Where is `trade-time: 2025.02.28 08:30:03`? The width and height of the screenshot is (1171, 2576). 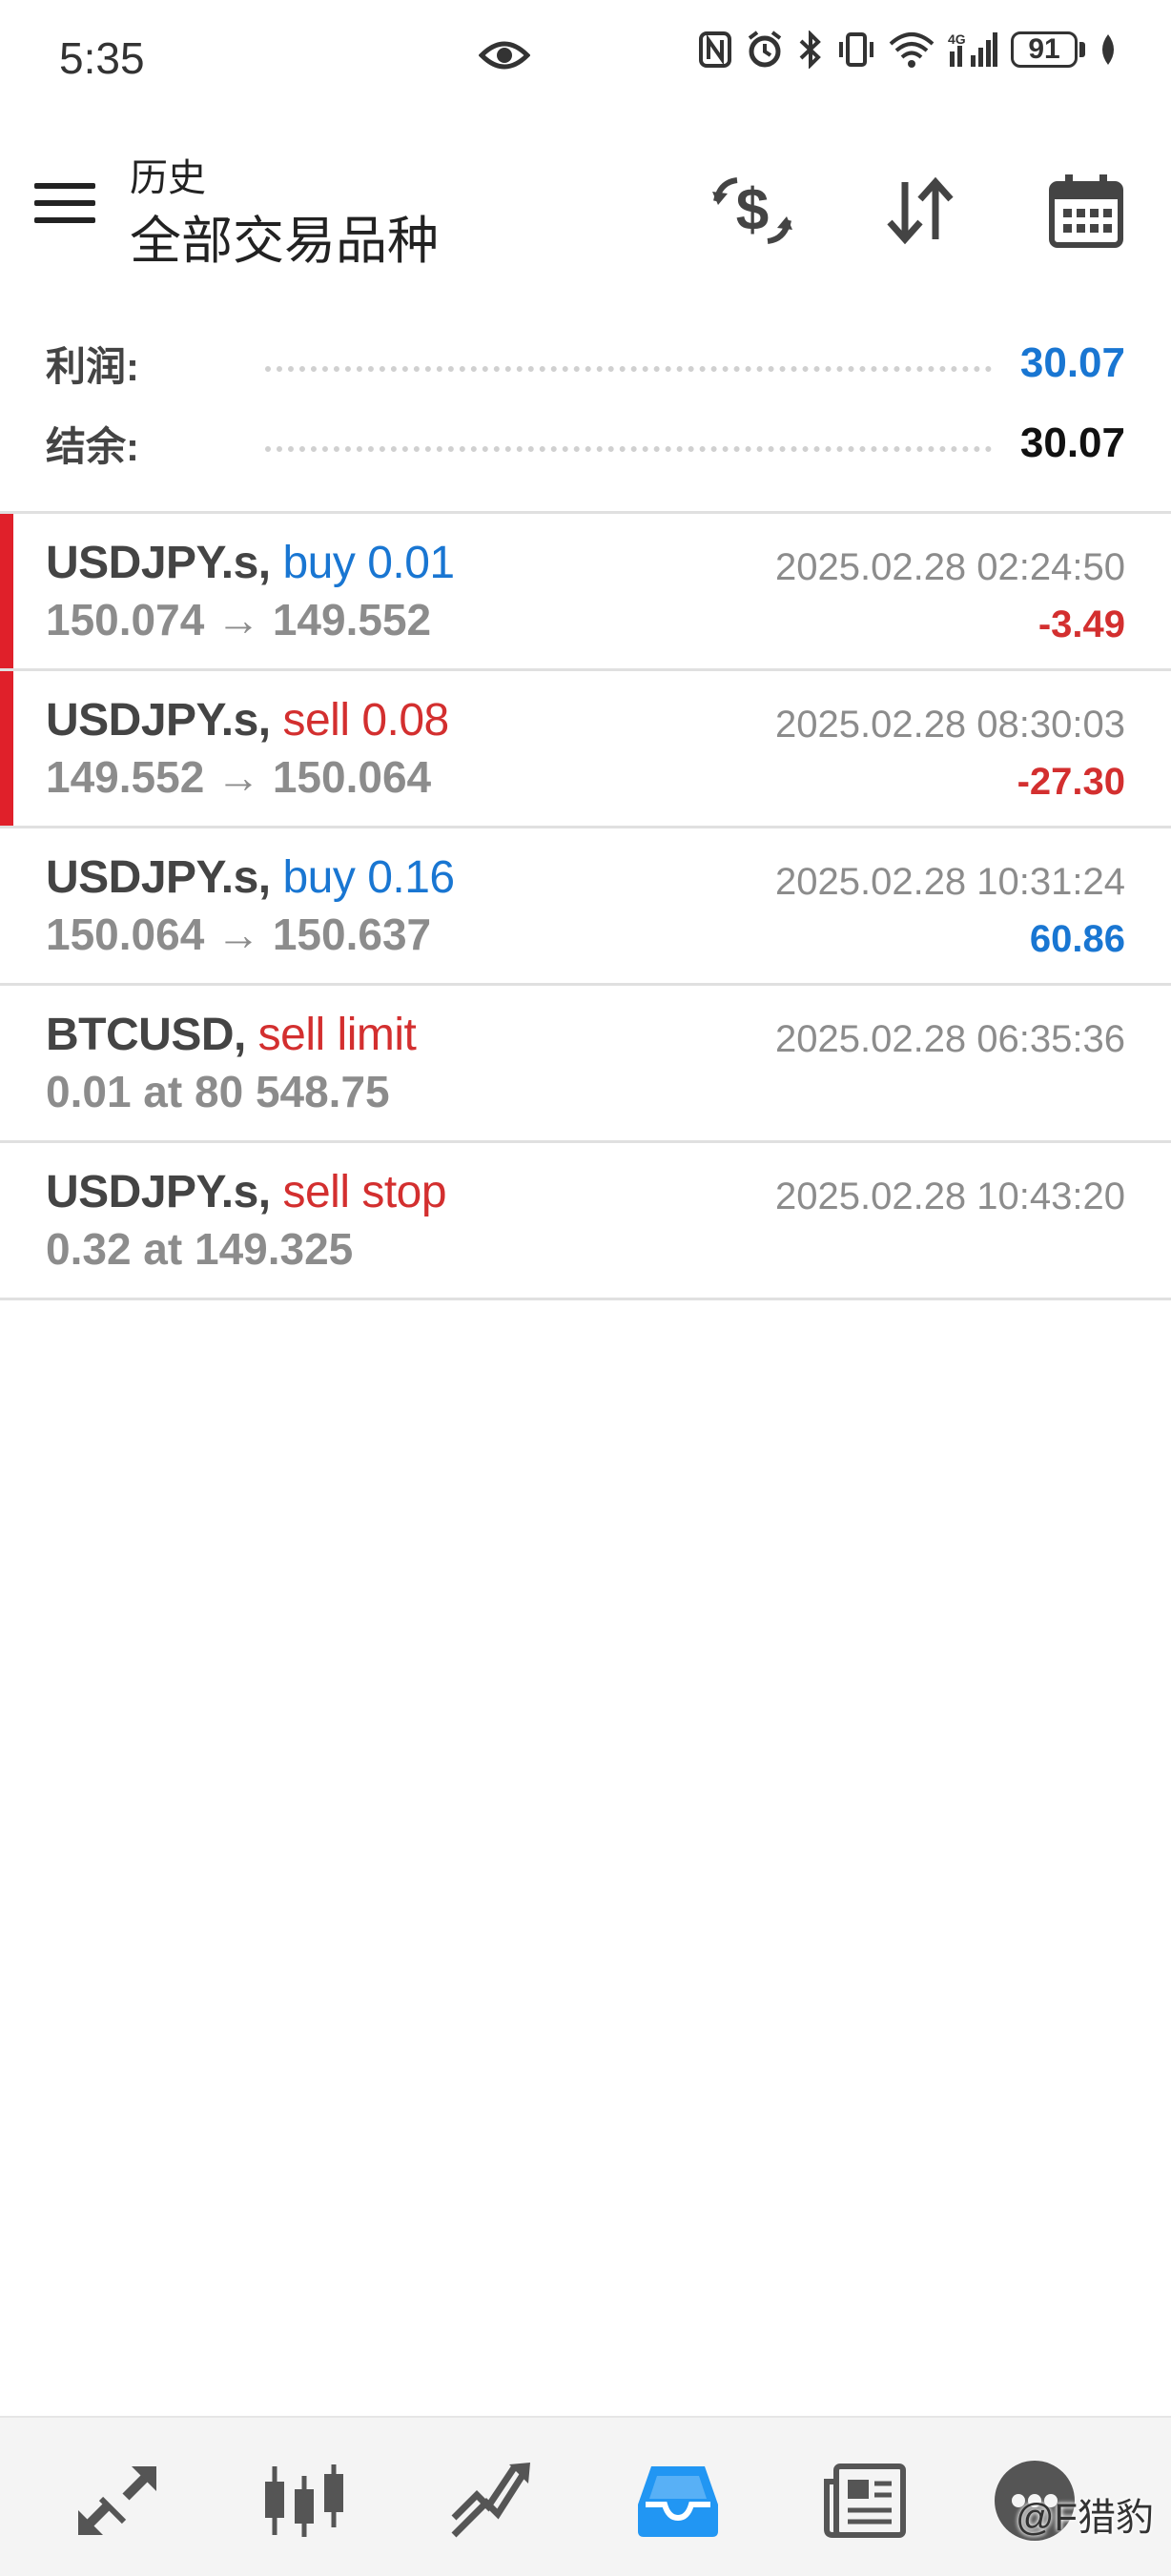 trade-time: 2025.02.28 08:30:03 is located at coordinates (949, 725).